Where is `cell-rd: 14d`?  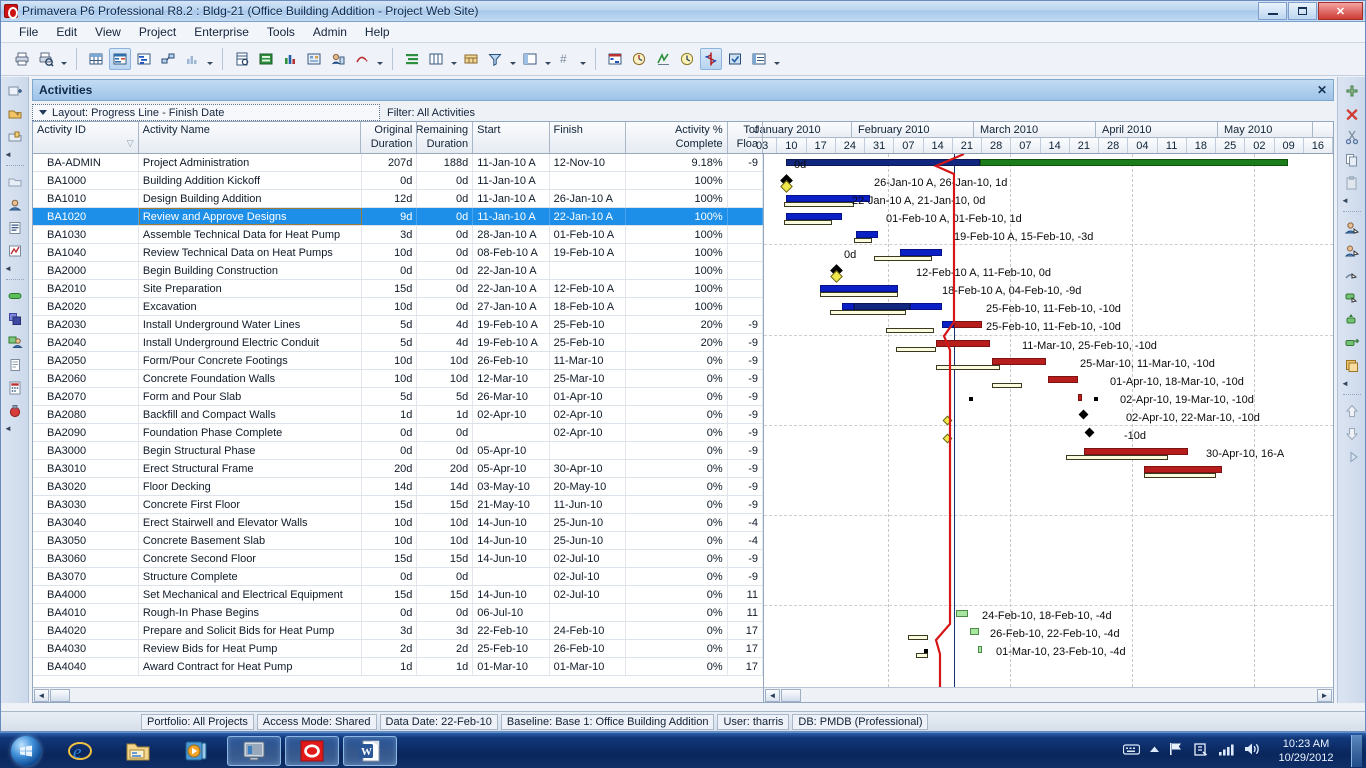
cell-rd: 14d is located at coordinates (445, 486).